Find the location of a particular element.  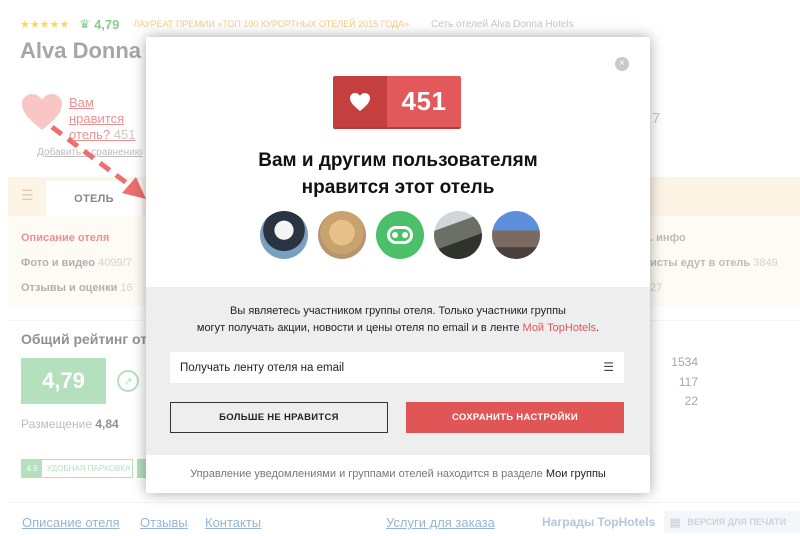

menu-icon: ☰ is located at coordinates (608, 367).